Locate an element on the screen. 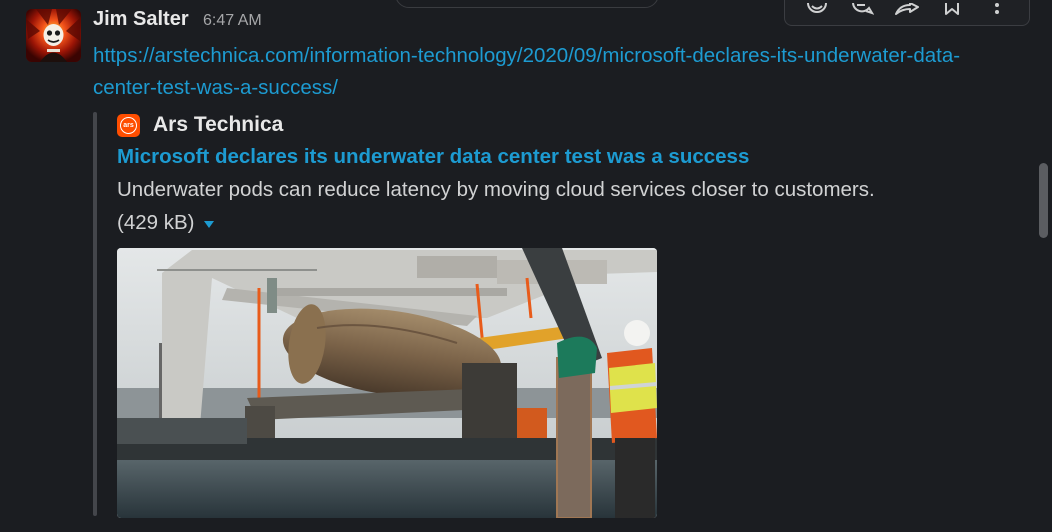  site-favicon-icon: ars is located at coordinates (128, 125).